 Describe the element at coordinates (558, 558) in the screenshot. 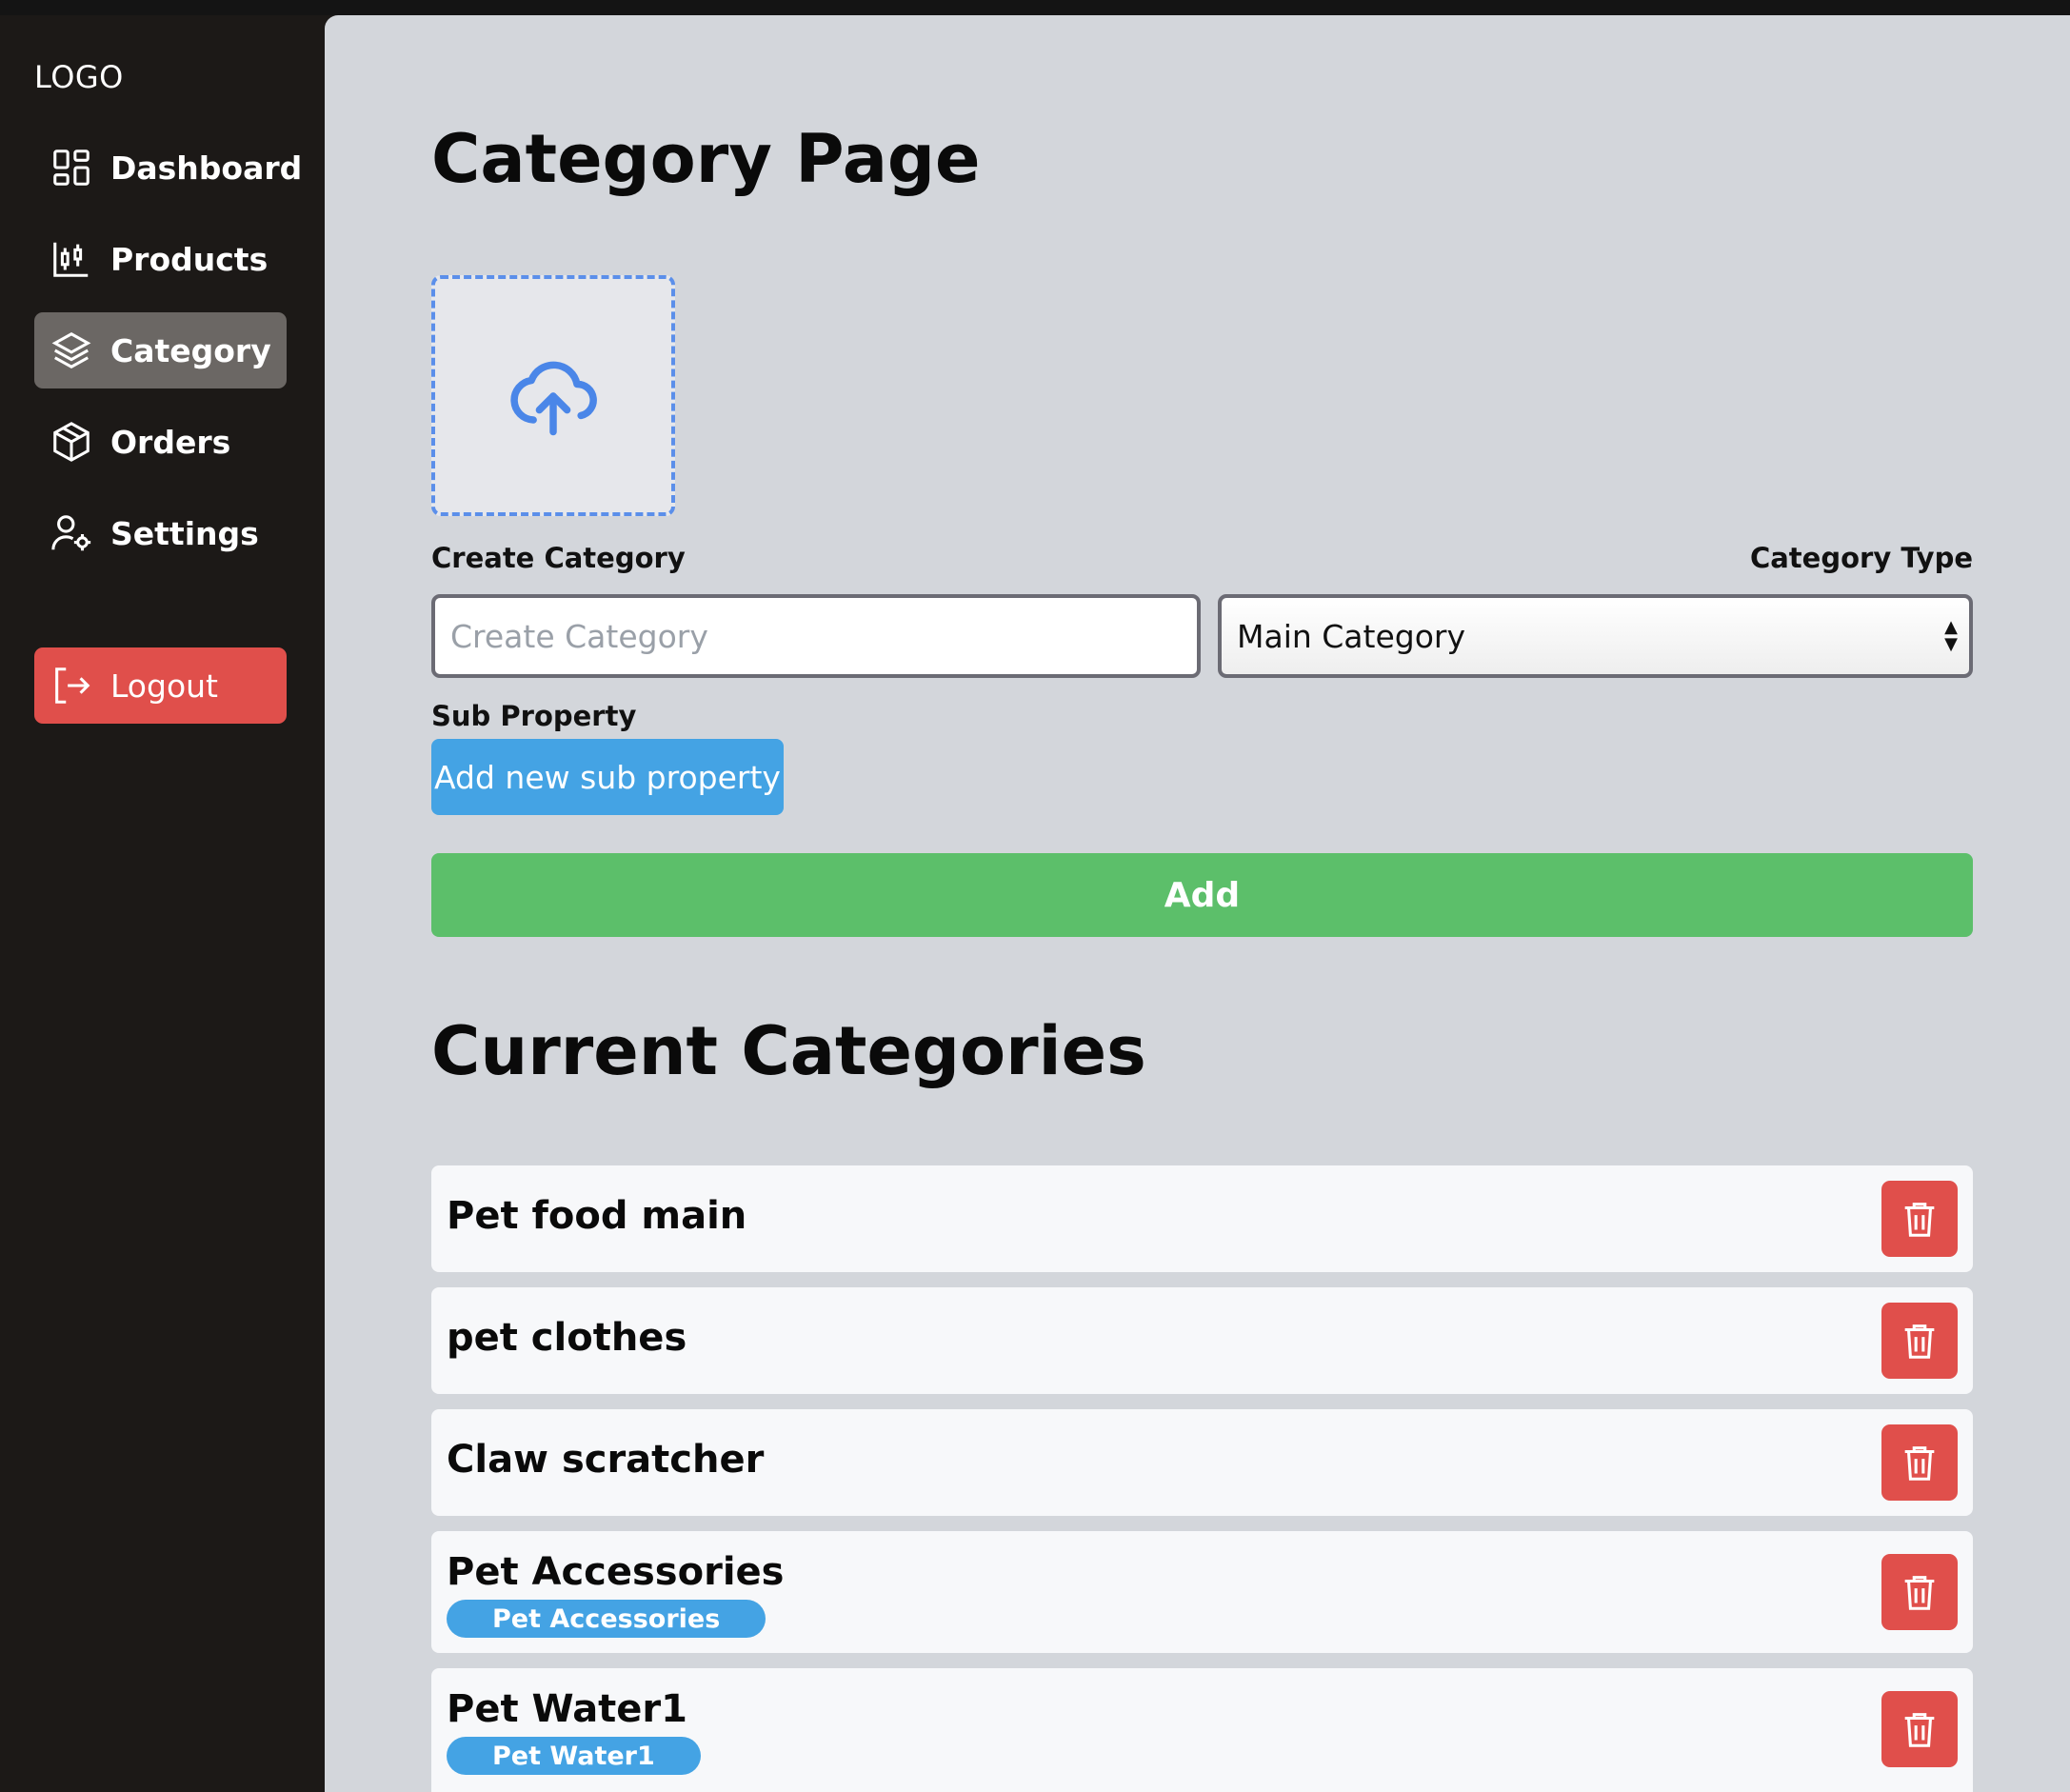

I see `create-category-label: Create Category` at that location.